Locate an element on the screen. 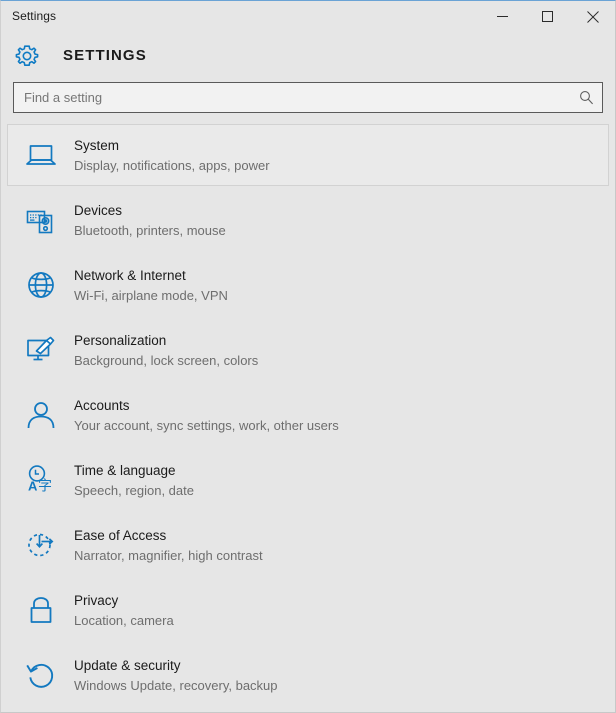 Image resolution: width=616 pixels, height=713 pixels. settings-item-title: Personalization is located at coordinates (120, 340).